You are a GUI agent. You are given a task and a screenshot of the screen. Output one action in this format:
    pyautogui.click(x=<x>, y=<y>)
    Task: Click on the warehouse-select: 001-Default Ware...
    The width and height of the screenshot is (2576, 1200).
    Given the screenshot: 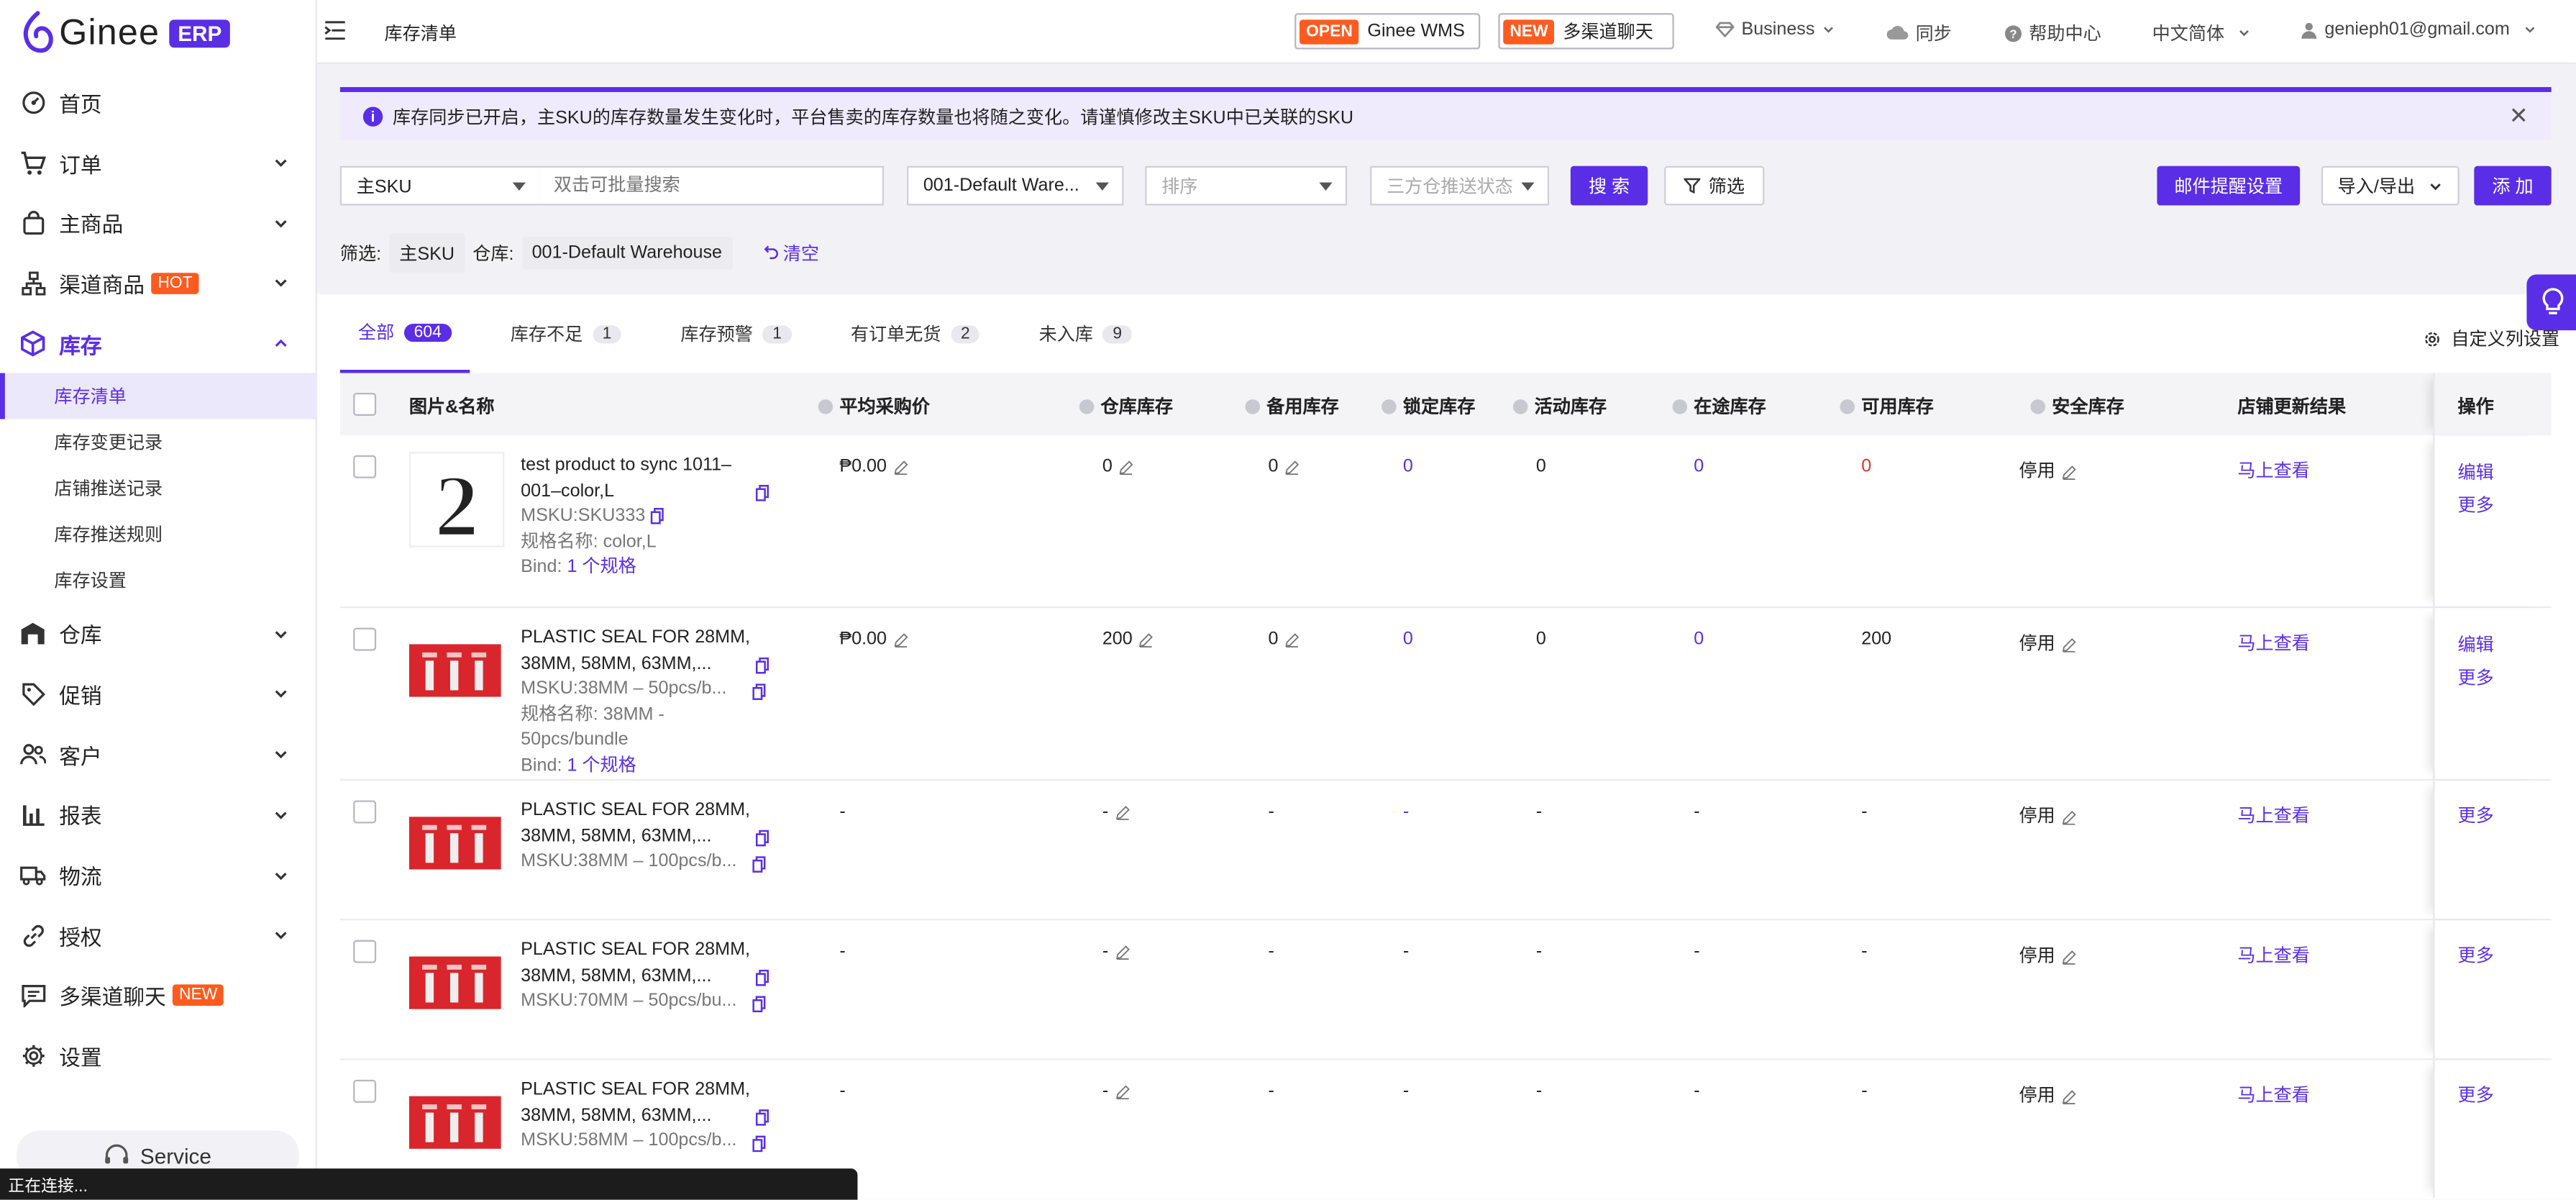 What is the action you would take?
    pyautogui.click(x=1015, y=185)
    